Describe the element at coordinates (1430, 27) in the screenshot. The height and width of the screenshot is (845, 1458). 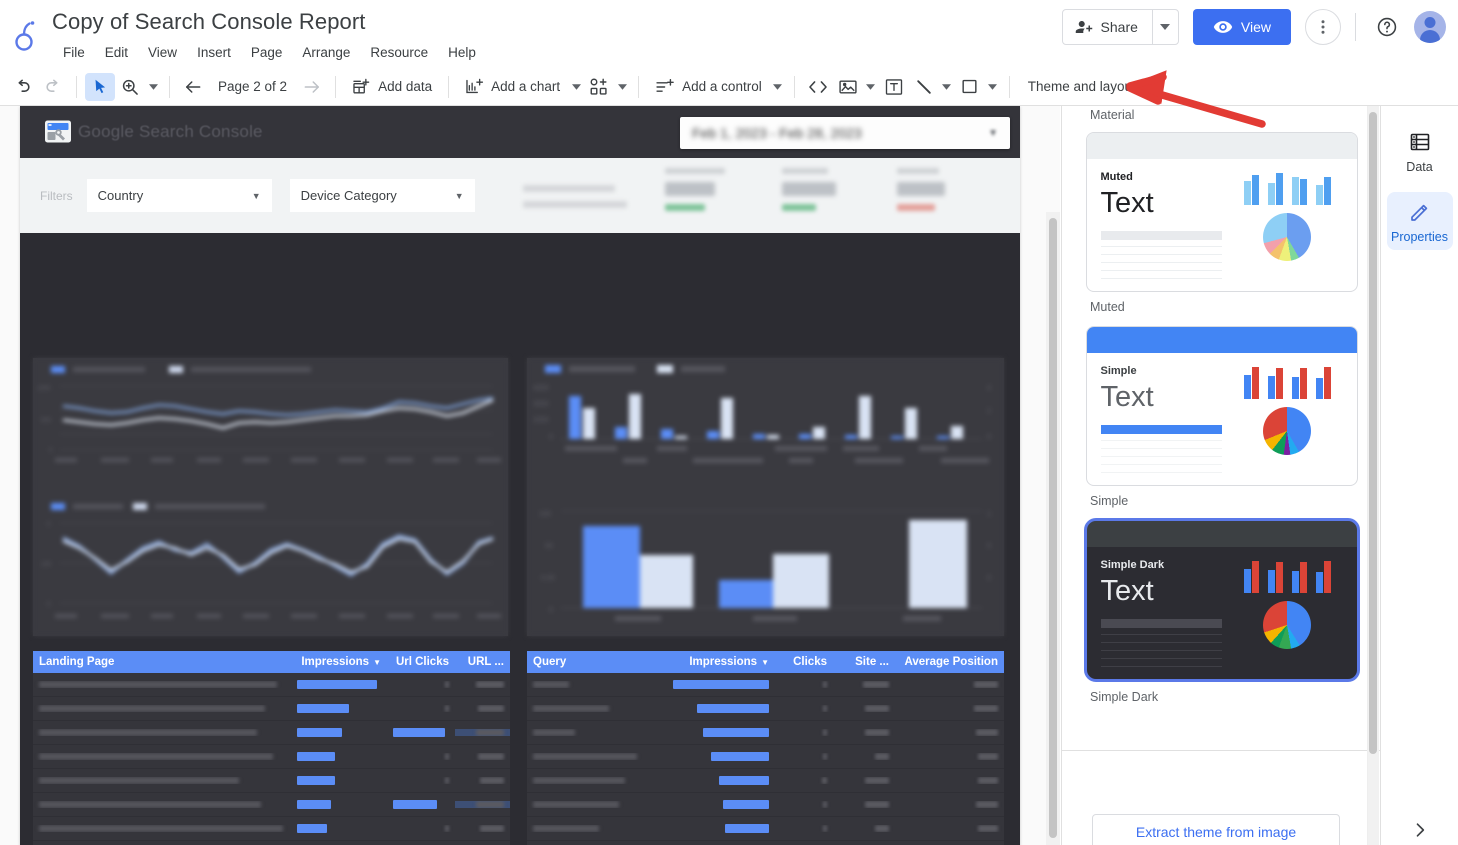
I see `avatar` at that location.